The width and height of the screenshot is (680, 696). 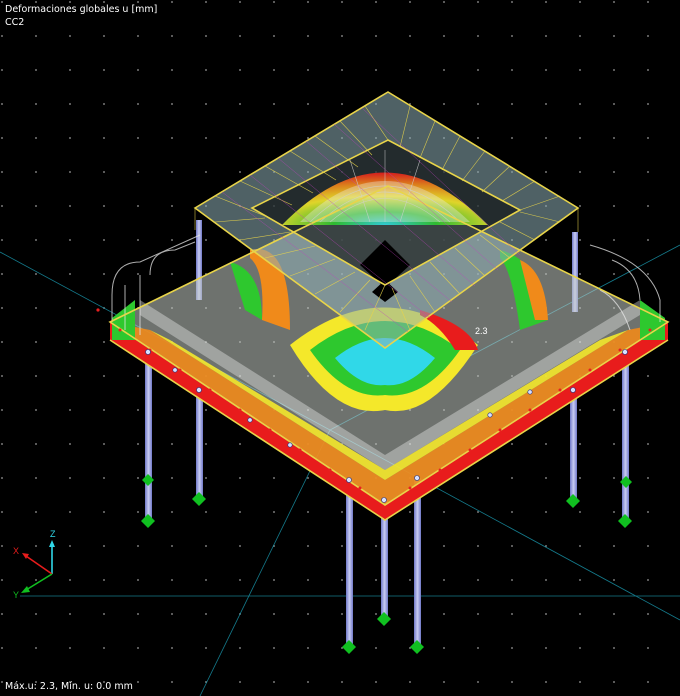 What do you see at coordinates (15, 22) in the screenshot?
I see `load-combination-label: CC2` at bounding box center [15, 22].